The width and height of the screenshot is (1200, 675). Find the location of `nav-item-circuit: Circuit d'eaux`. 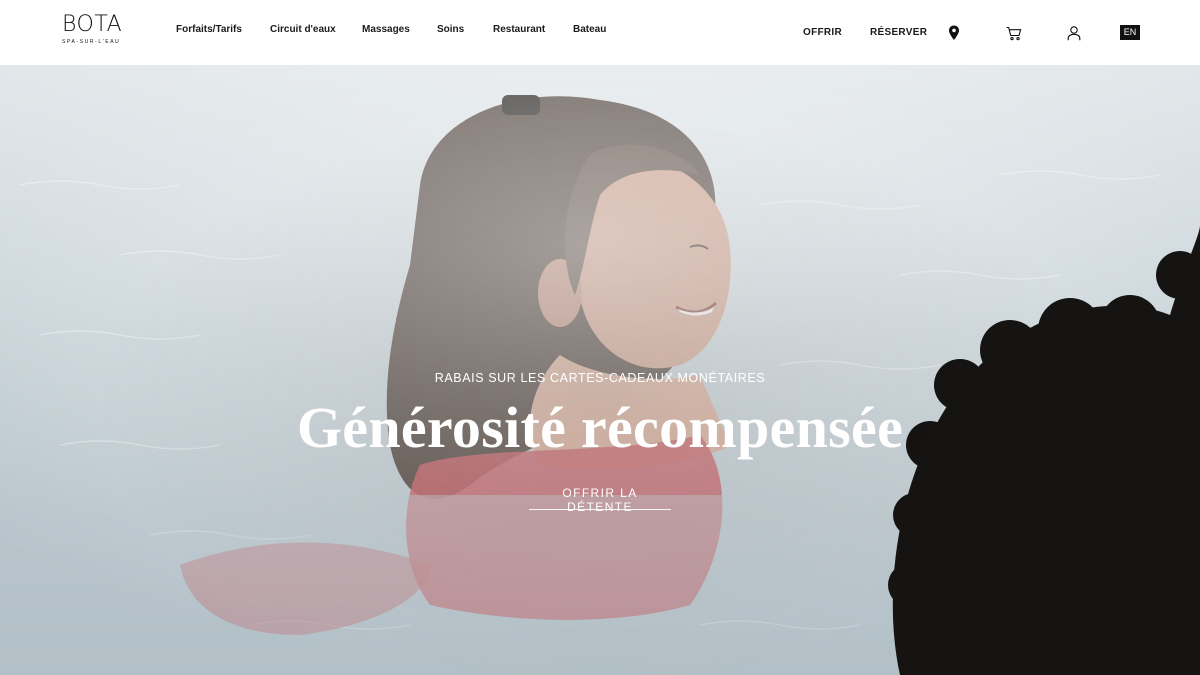

nav-item-circuit: Circuit d'eaux is located at coordinates (303, 29).